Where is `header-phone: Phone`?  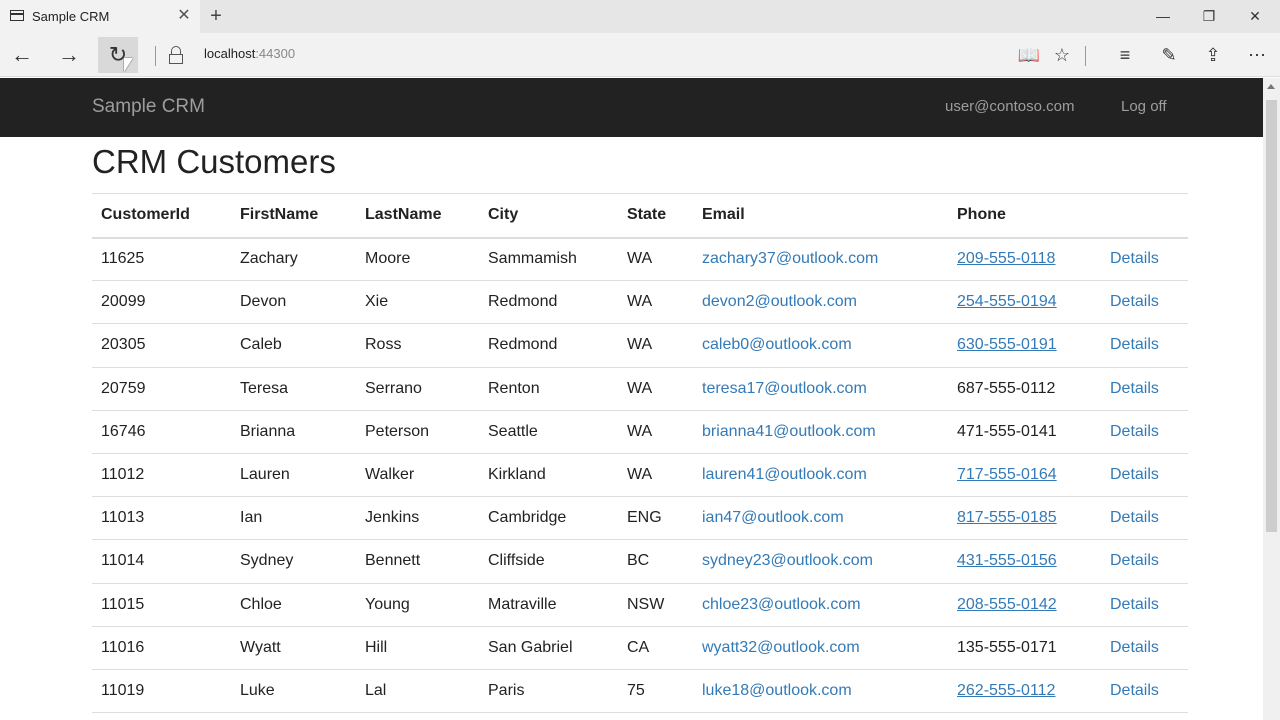
header-phone: Phone is located at coordinates (1024, 216).